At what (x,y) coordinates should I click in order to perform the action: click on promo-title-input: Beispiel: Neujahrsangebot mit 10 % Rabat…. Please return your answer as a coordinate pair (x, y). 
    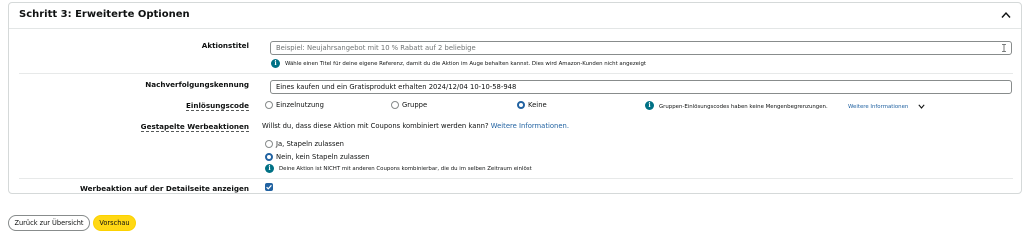
    Looking at the image, I should click on (641, 48).